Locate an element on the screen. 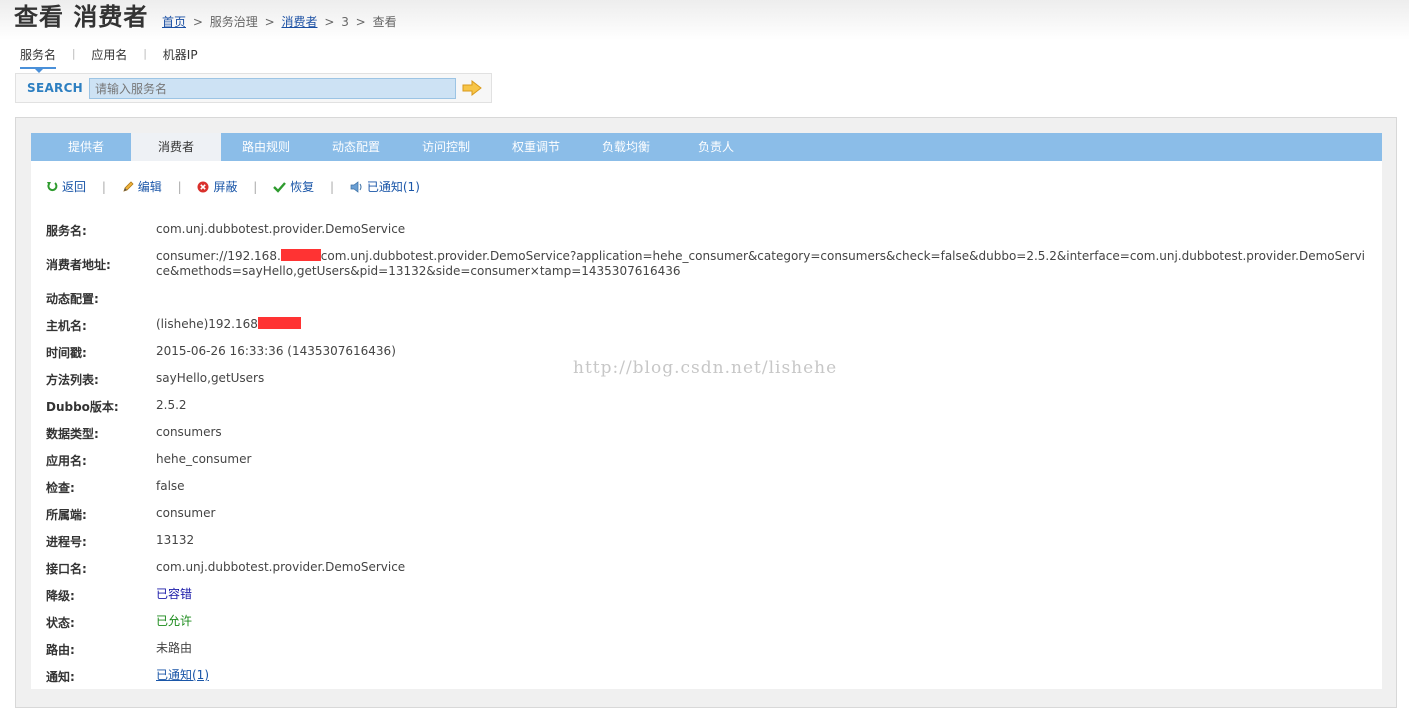 This screenshot has width=1409, height=712. detail-value: 2015-06-26 16:33:36 (1435307616436) is located at coordinates (276, 351).